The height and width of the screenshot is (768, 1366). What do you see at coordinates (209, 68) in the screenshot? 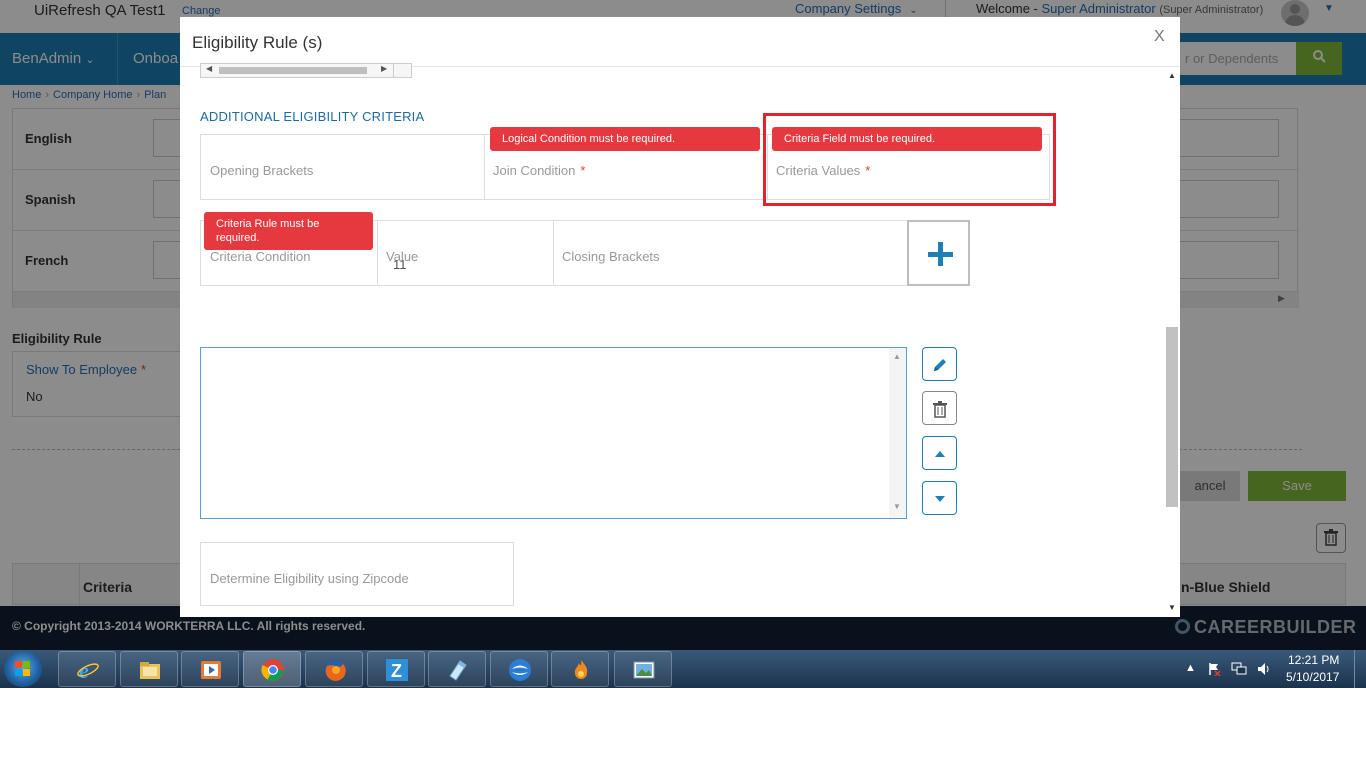
I see `arrow-left-icon: ◀` at bounding box center [209, 68].